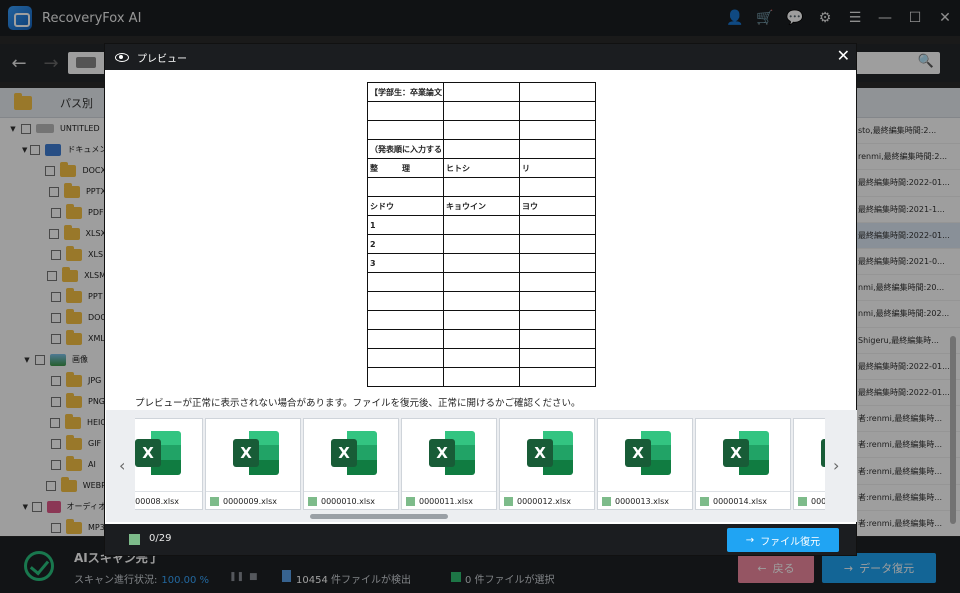  What do you see at coordinates (250, 501) in the screenshot?
I see `thumbnail-filename: 0000009.xlsx` at bounding box center [250, 501].